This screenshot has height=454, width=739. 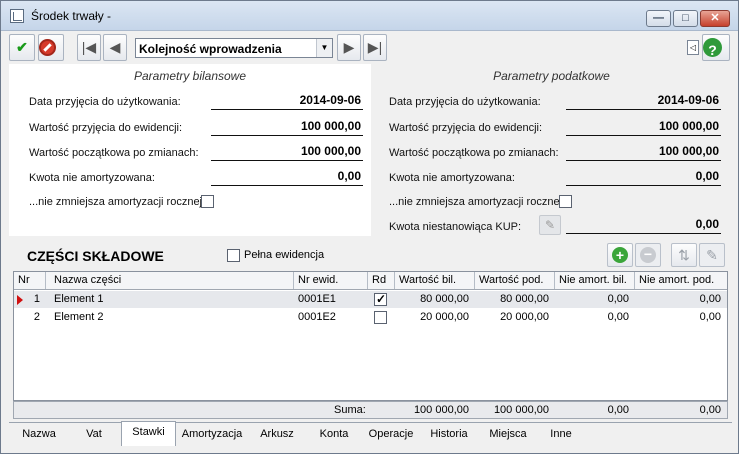 I want to click on previous-icon: ◀, so click(x=115, y=47).